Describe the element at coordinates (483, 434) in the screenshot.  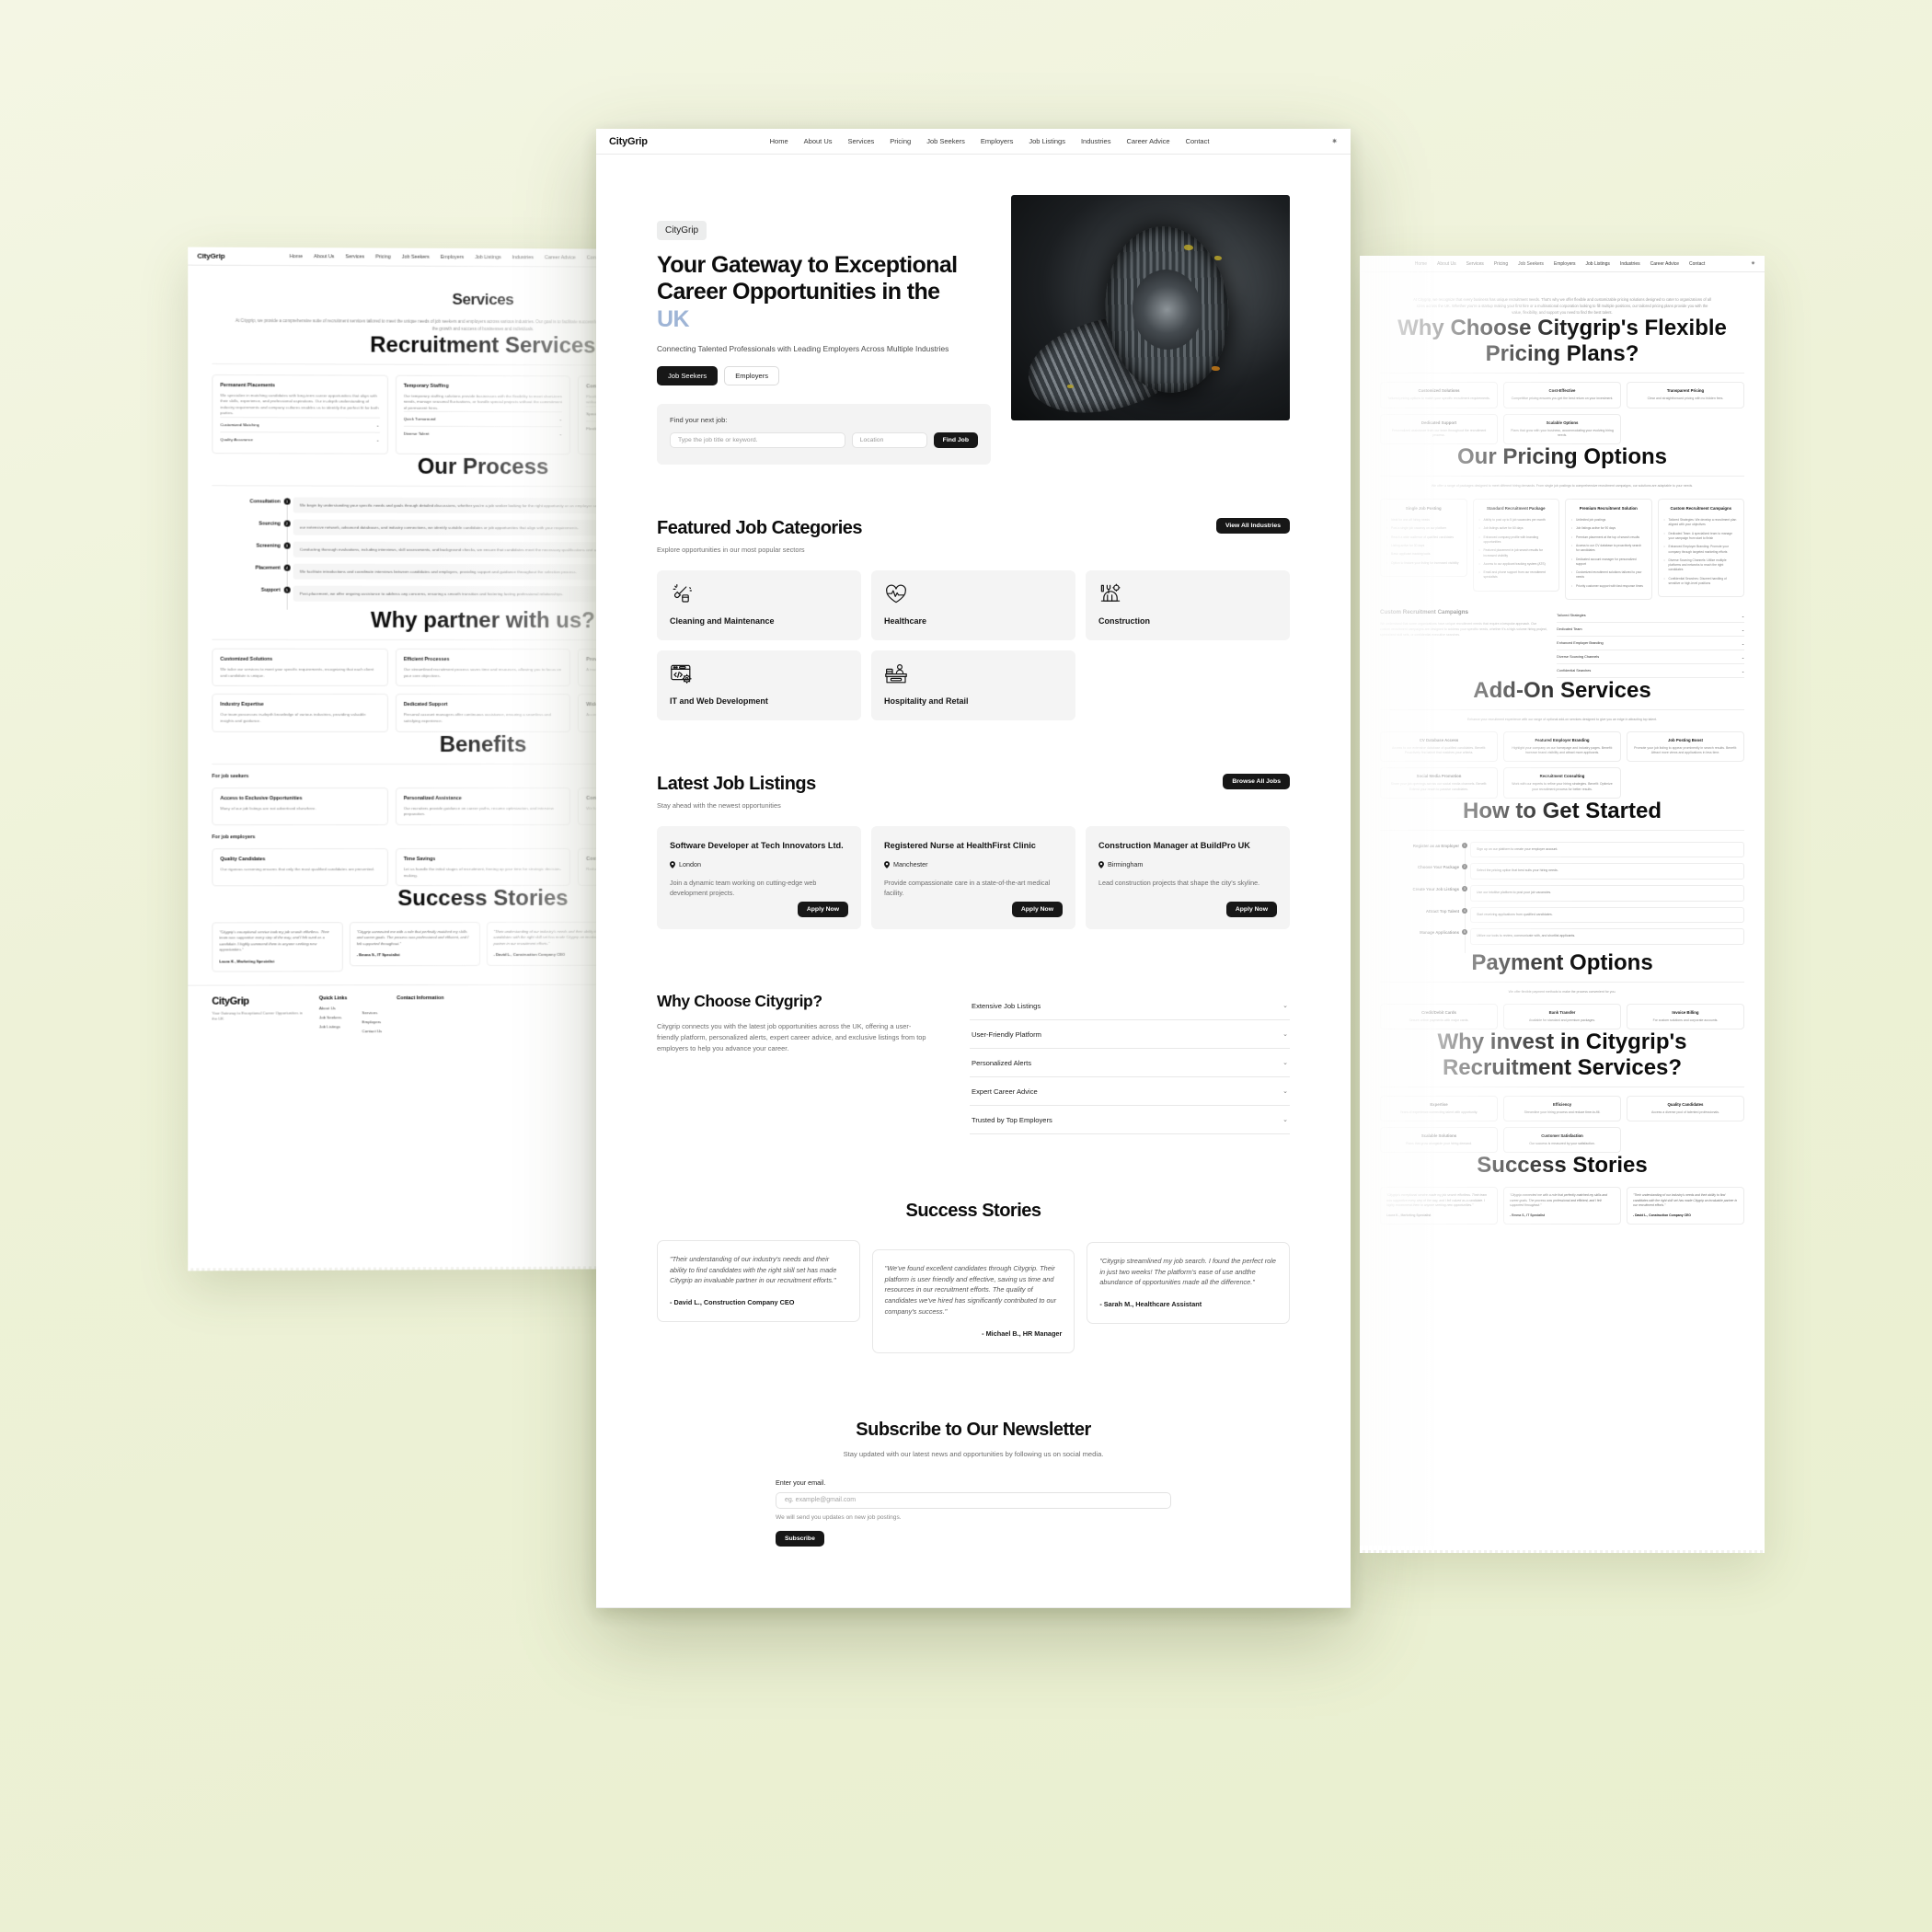
I see `accordion-row: Diverse Talent ⌄` at that location.